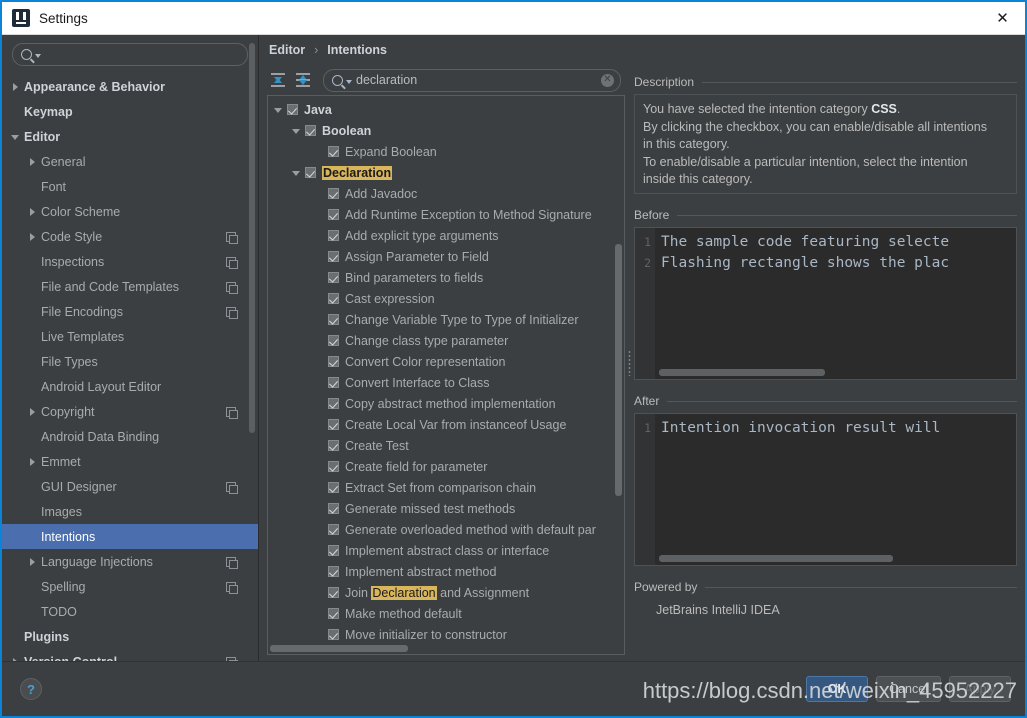 This screenshot has width=1027, height=718. I want to click on sidebar-item-copyright: Copyright, so click(130, 411).